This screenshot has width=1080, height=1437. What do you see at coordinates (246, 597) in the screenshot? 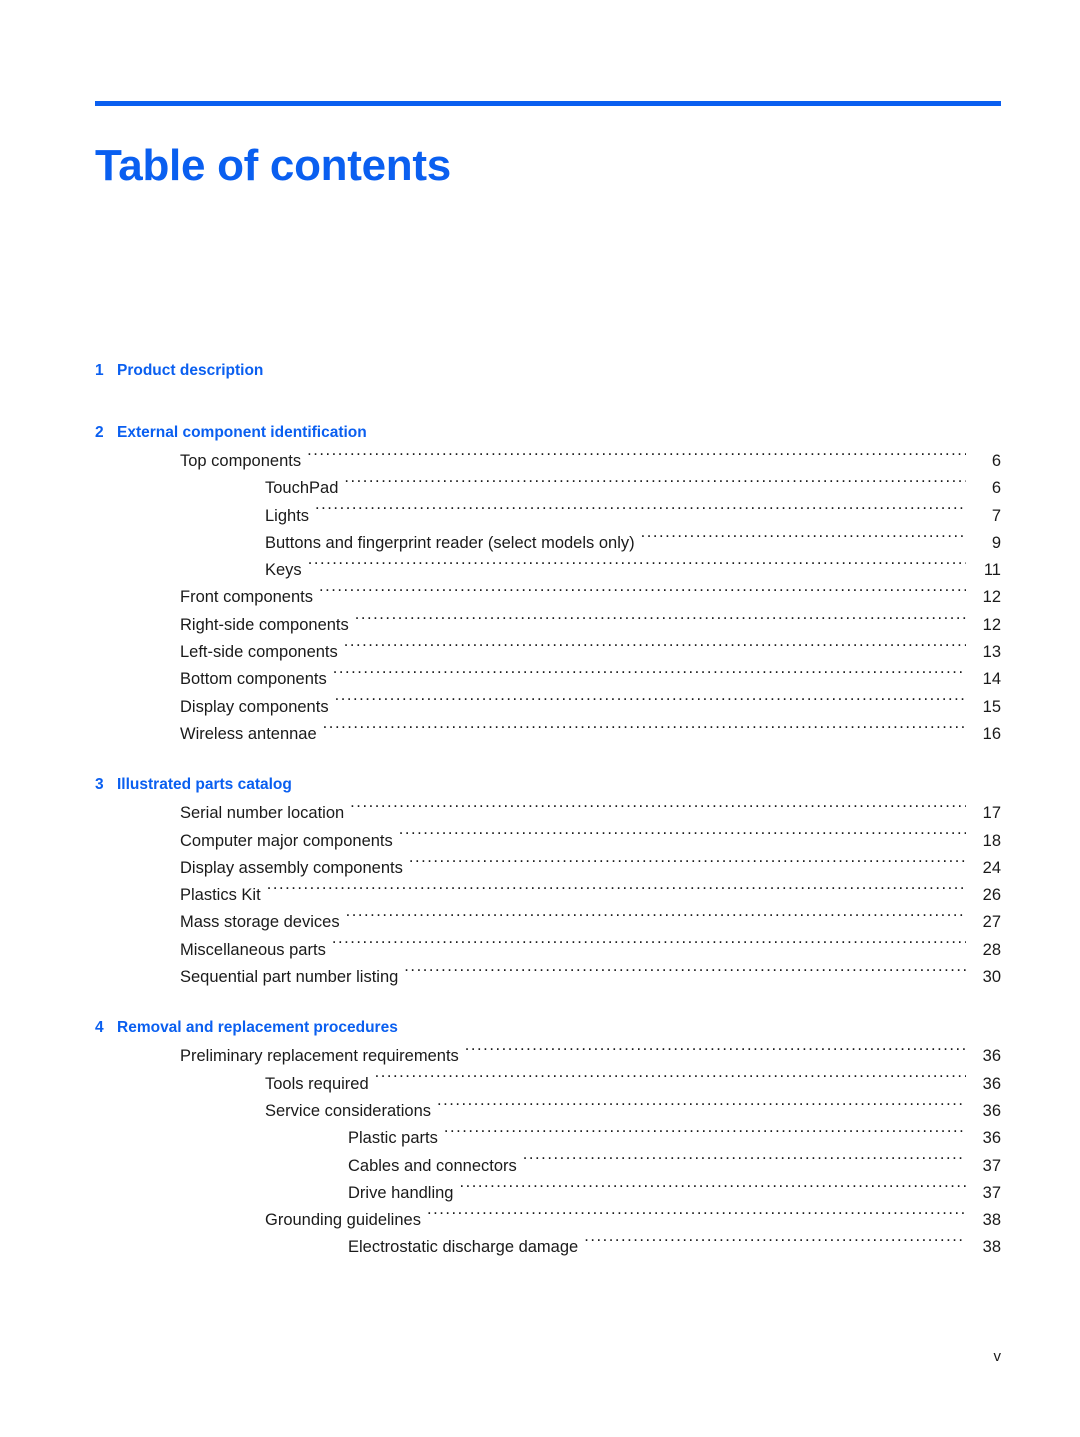
I see `toc-entry-label: Front components` at bounding box center [246, 597].